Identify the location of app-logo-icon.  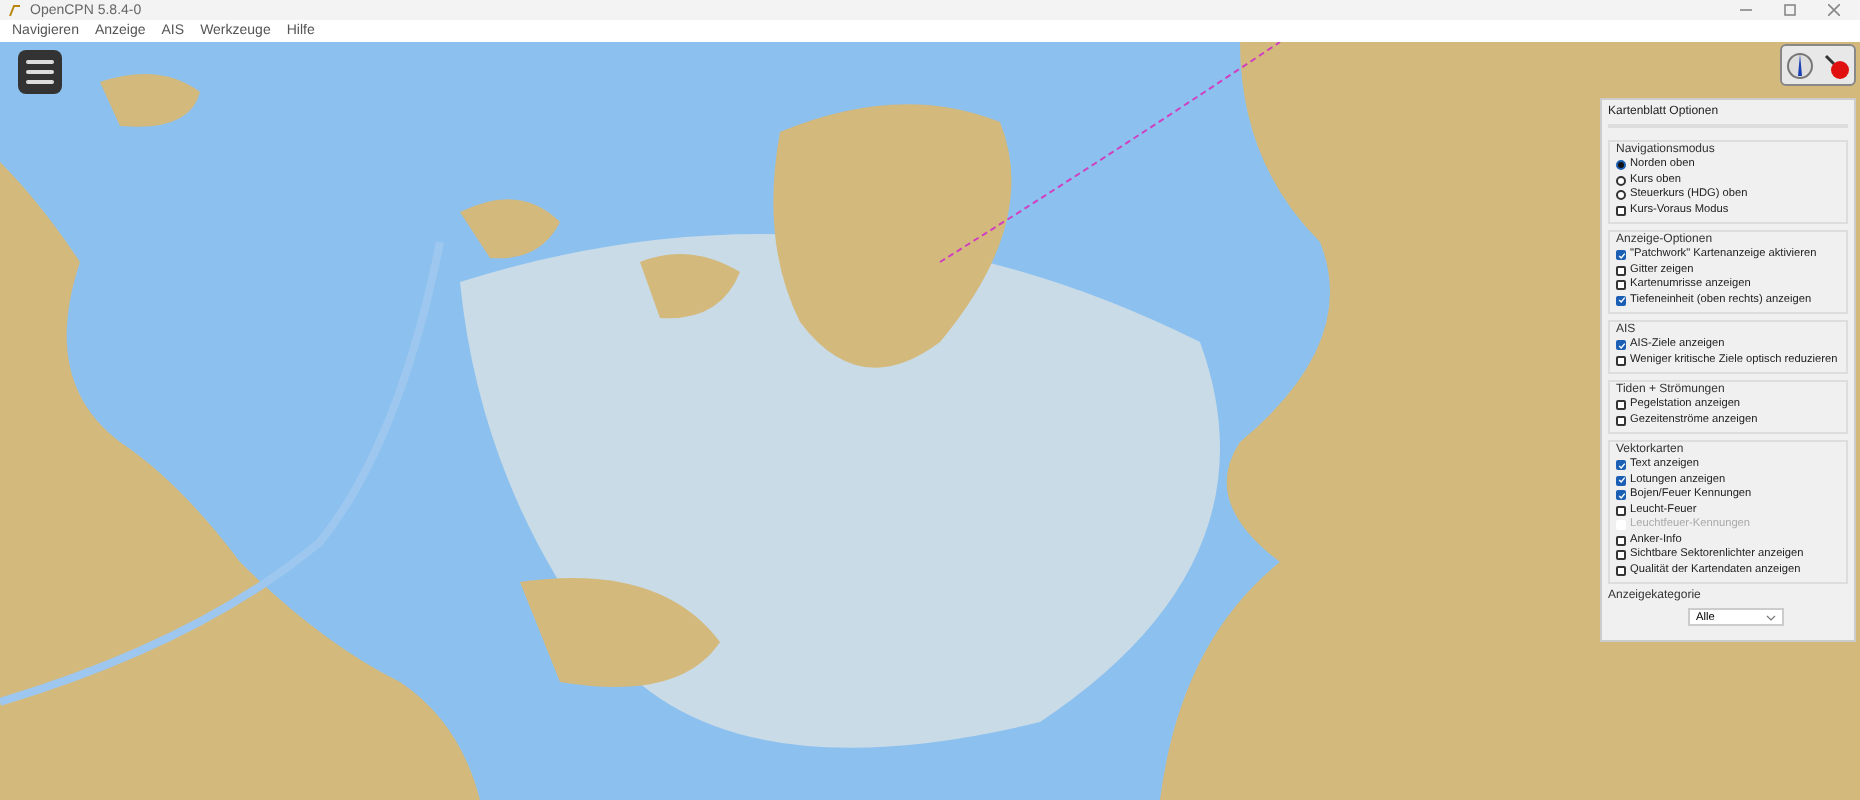
(15, 10).